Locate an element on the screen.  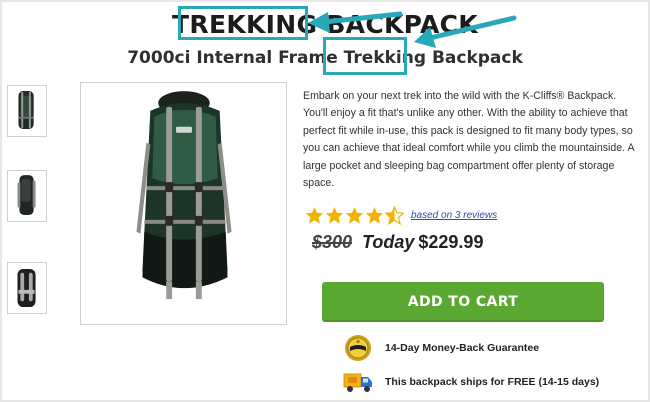
money-back-badge-icon is located at coordinates (358, 348).